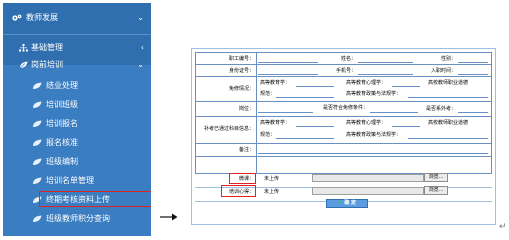 This screenshot has height=240, width=509. I want to click on chevron-left-icon: ‹, so click(142, 47).